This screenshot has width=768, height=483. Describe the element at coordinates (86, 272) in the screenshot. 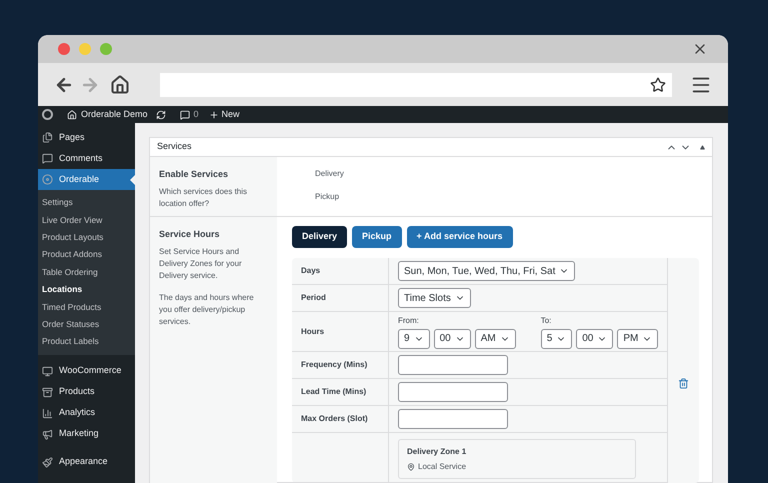

I see `submenu-item: Table Ordering` at that location.